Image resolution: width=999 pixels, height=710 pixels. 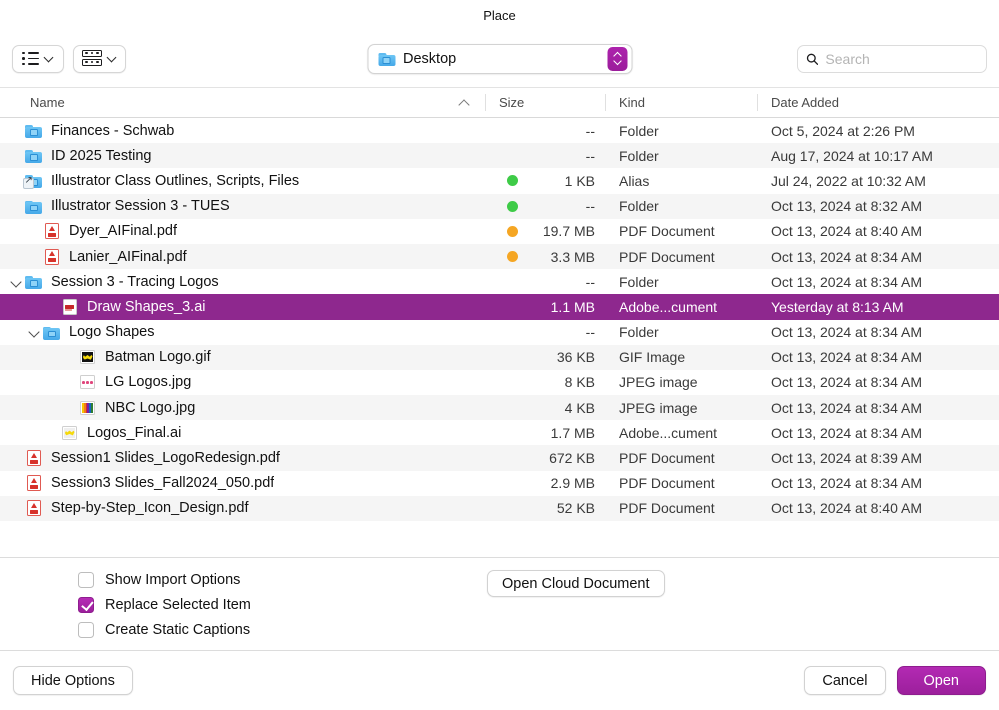 I want to click on file-size-cell: 36 KB, so click(x=575, y=357).